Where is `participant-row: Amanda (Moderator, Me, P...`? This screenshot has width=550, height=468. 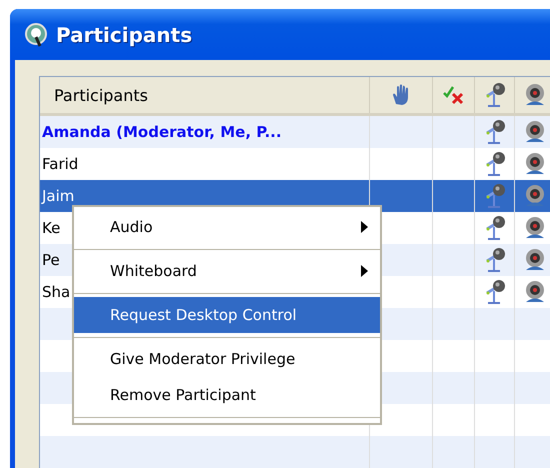
participant-row: Amanda (Moderator, Me, P... is located at coordinates (295, 132).